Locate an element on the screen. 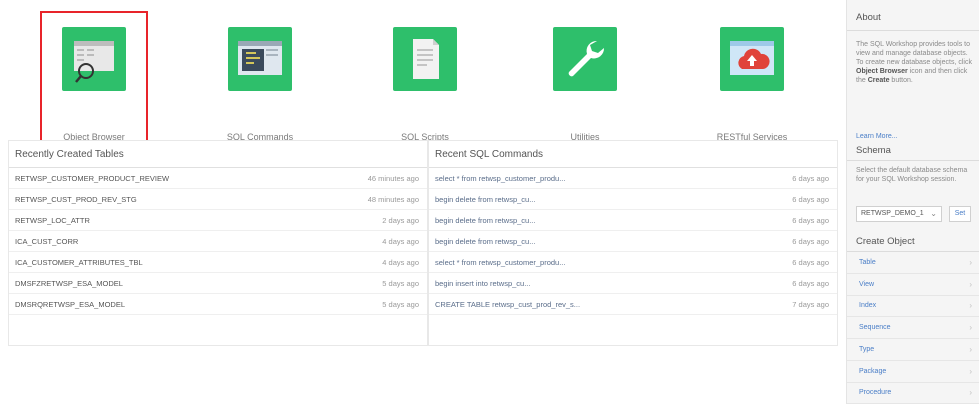  create-link-label: Table is located at coordinates (867, 262).